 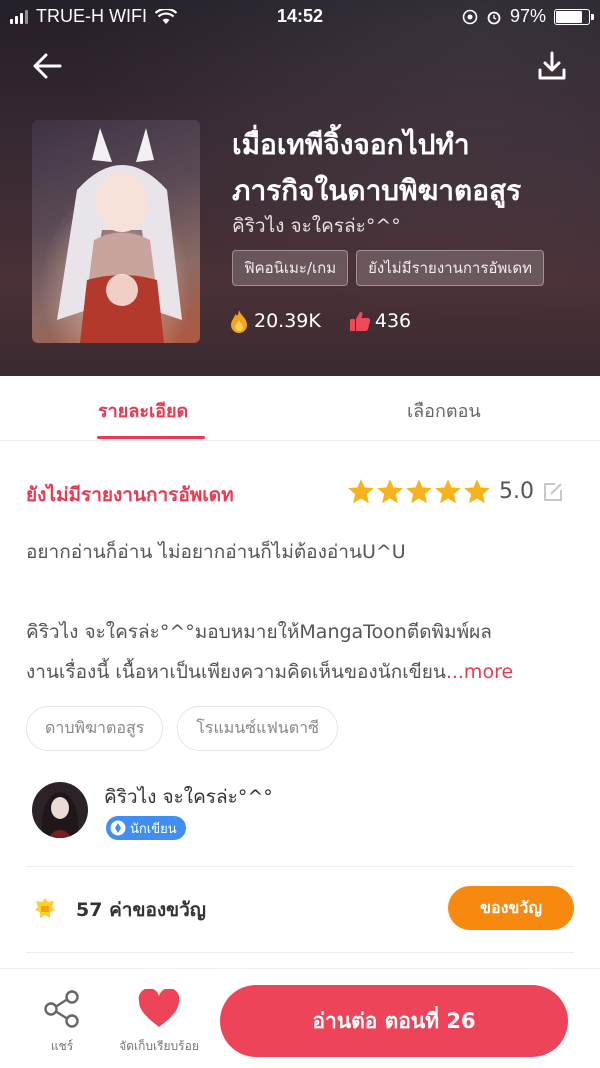 I want to click on tab-details: รายละเอียด, so click(x=143, y=410).